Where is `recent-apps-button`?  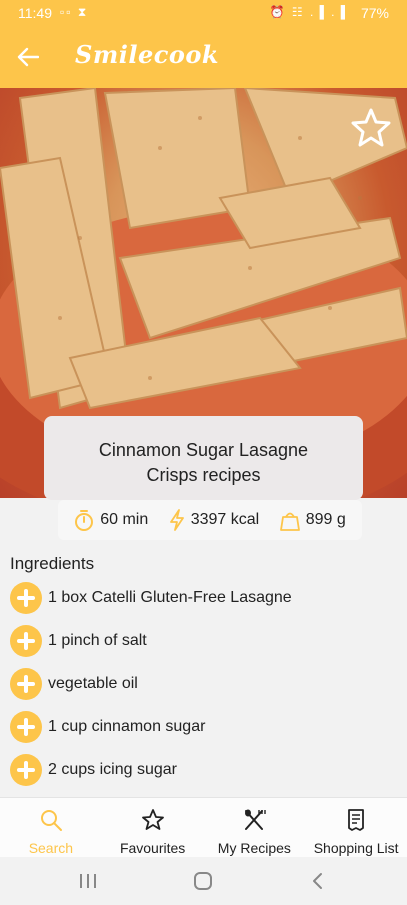 recent-apps-button is located at coordinates (88, 881).